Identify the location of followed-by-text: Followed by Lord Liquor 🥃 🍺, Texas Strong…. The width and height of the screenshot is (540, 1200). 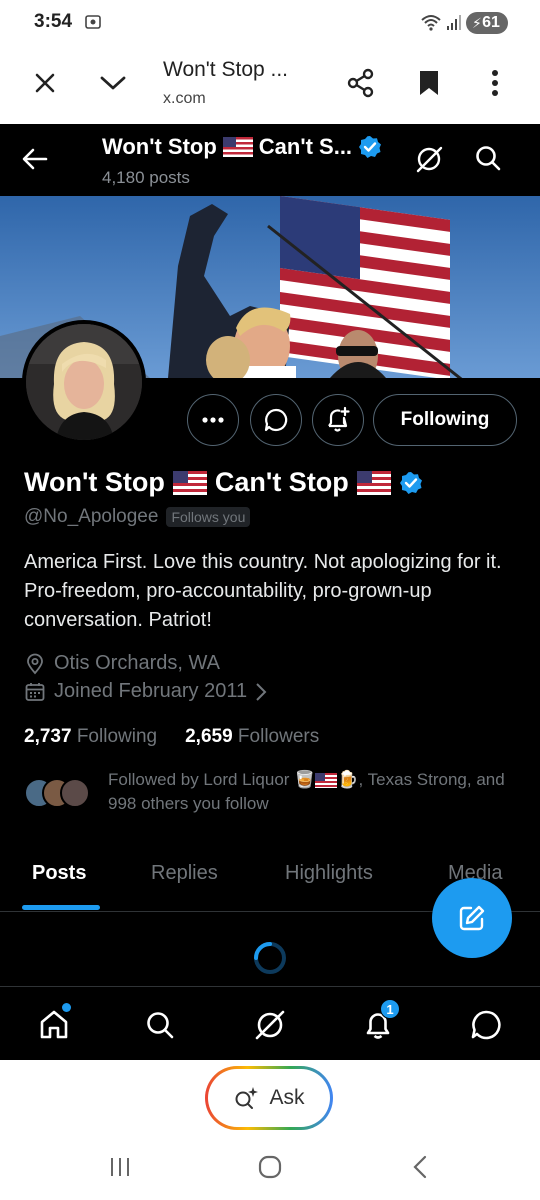
(313, 792).